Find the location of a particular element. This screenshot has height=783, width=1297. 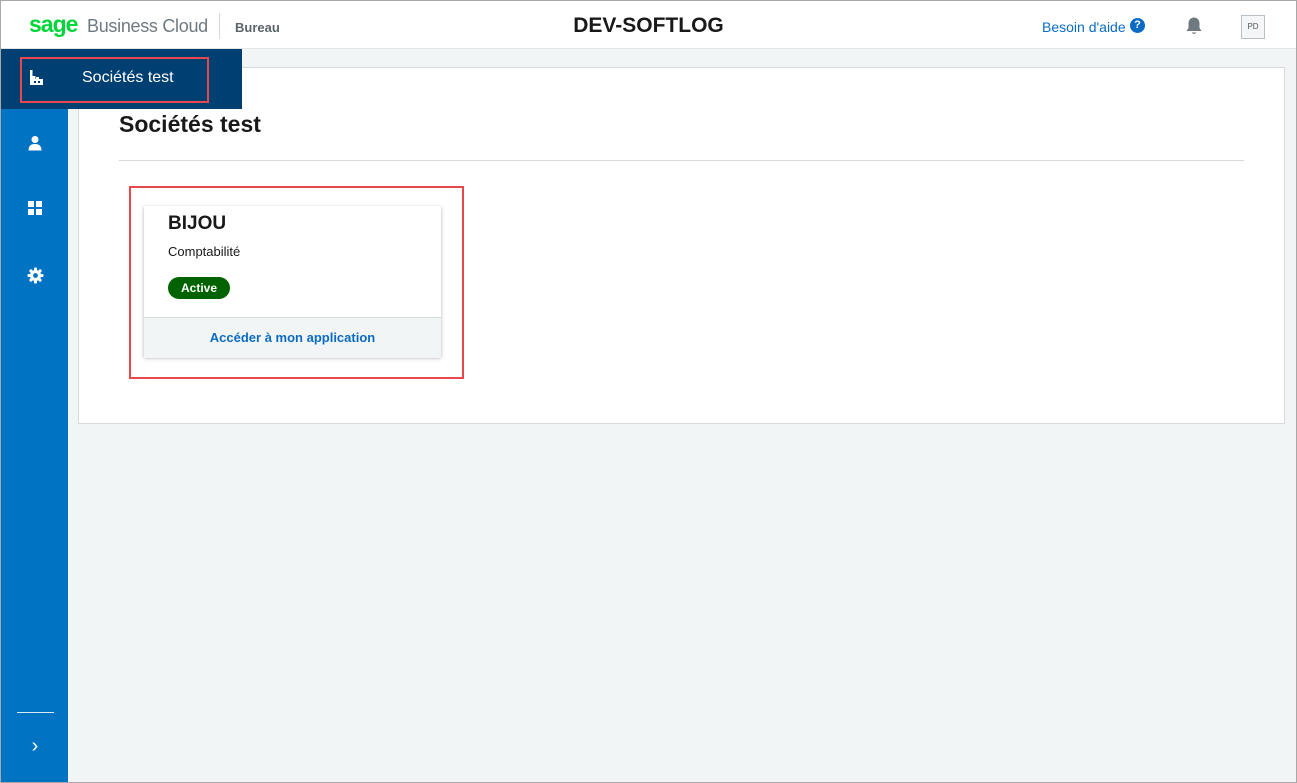

bell-icon is located at coordinates (1194, 26).